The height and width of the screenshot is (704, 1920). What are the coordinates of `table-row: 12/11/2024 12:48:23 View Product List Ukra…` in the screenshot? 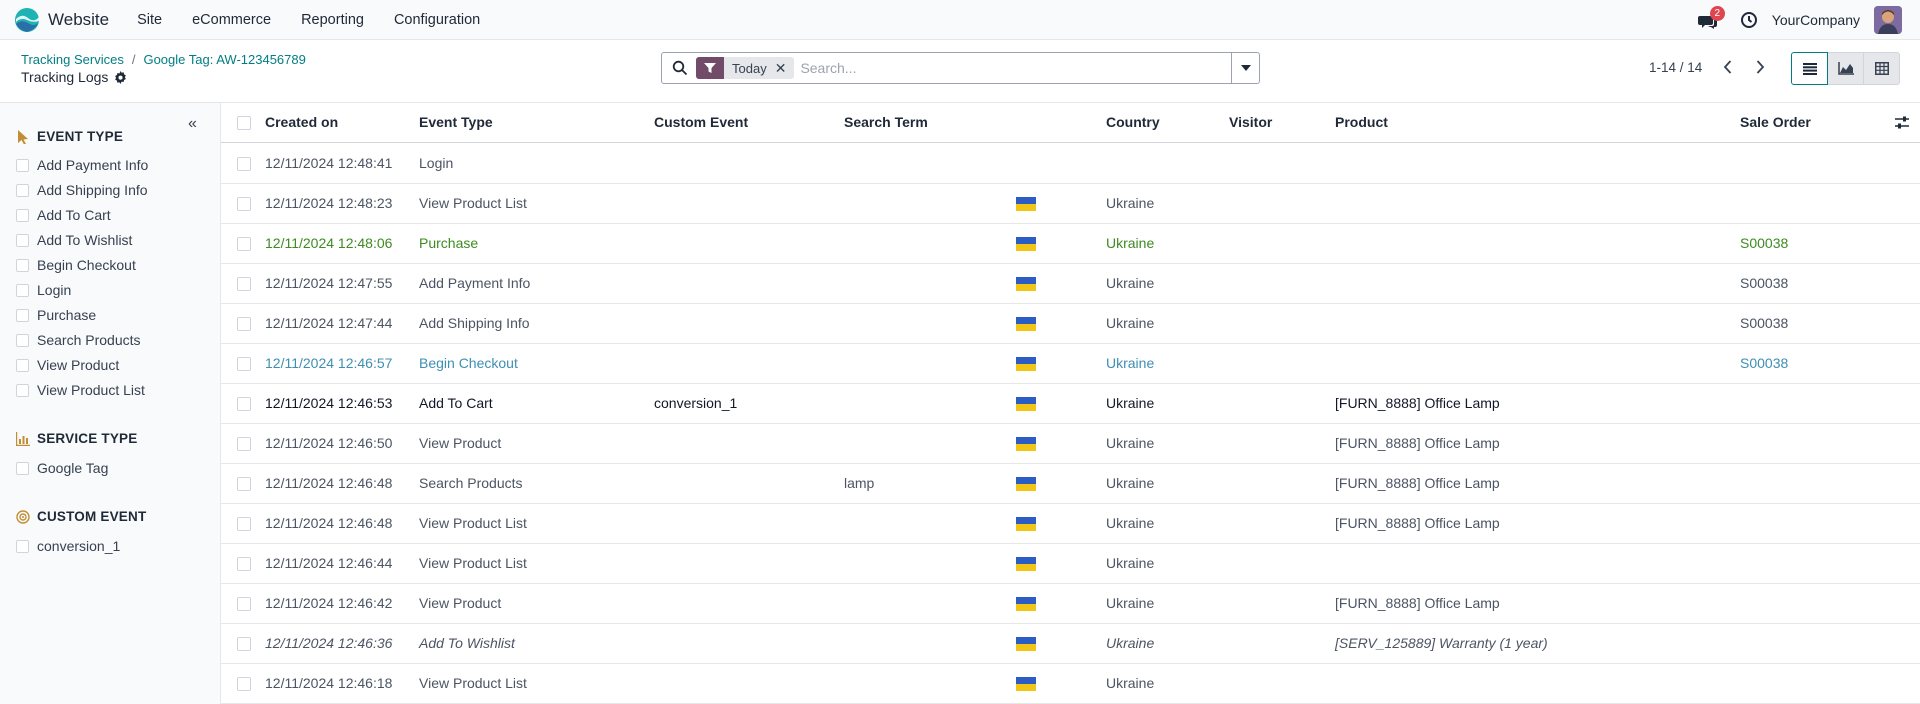 It's located at (1070, 204).